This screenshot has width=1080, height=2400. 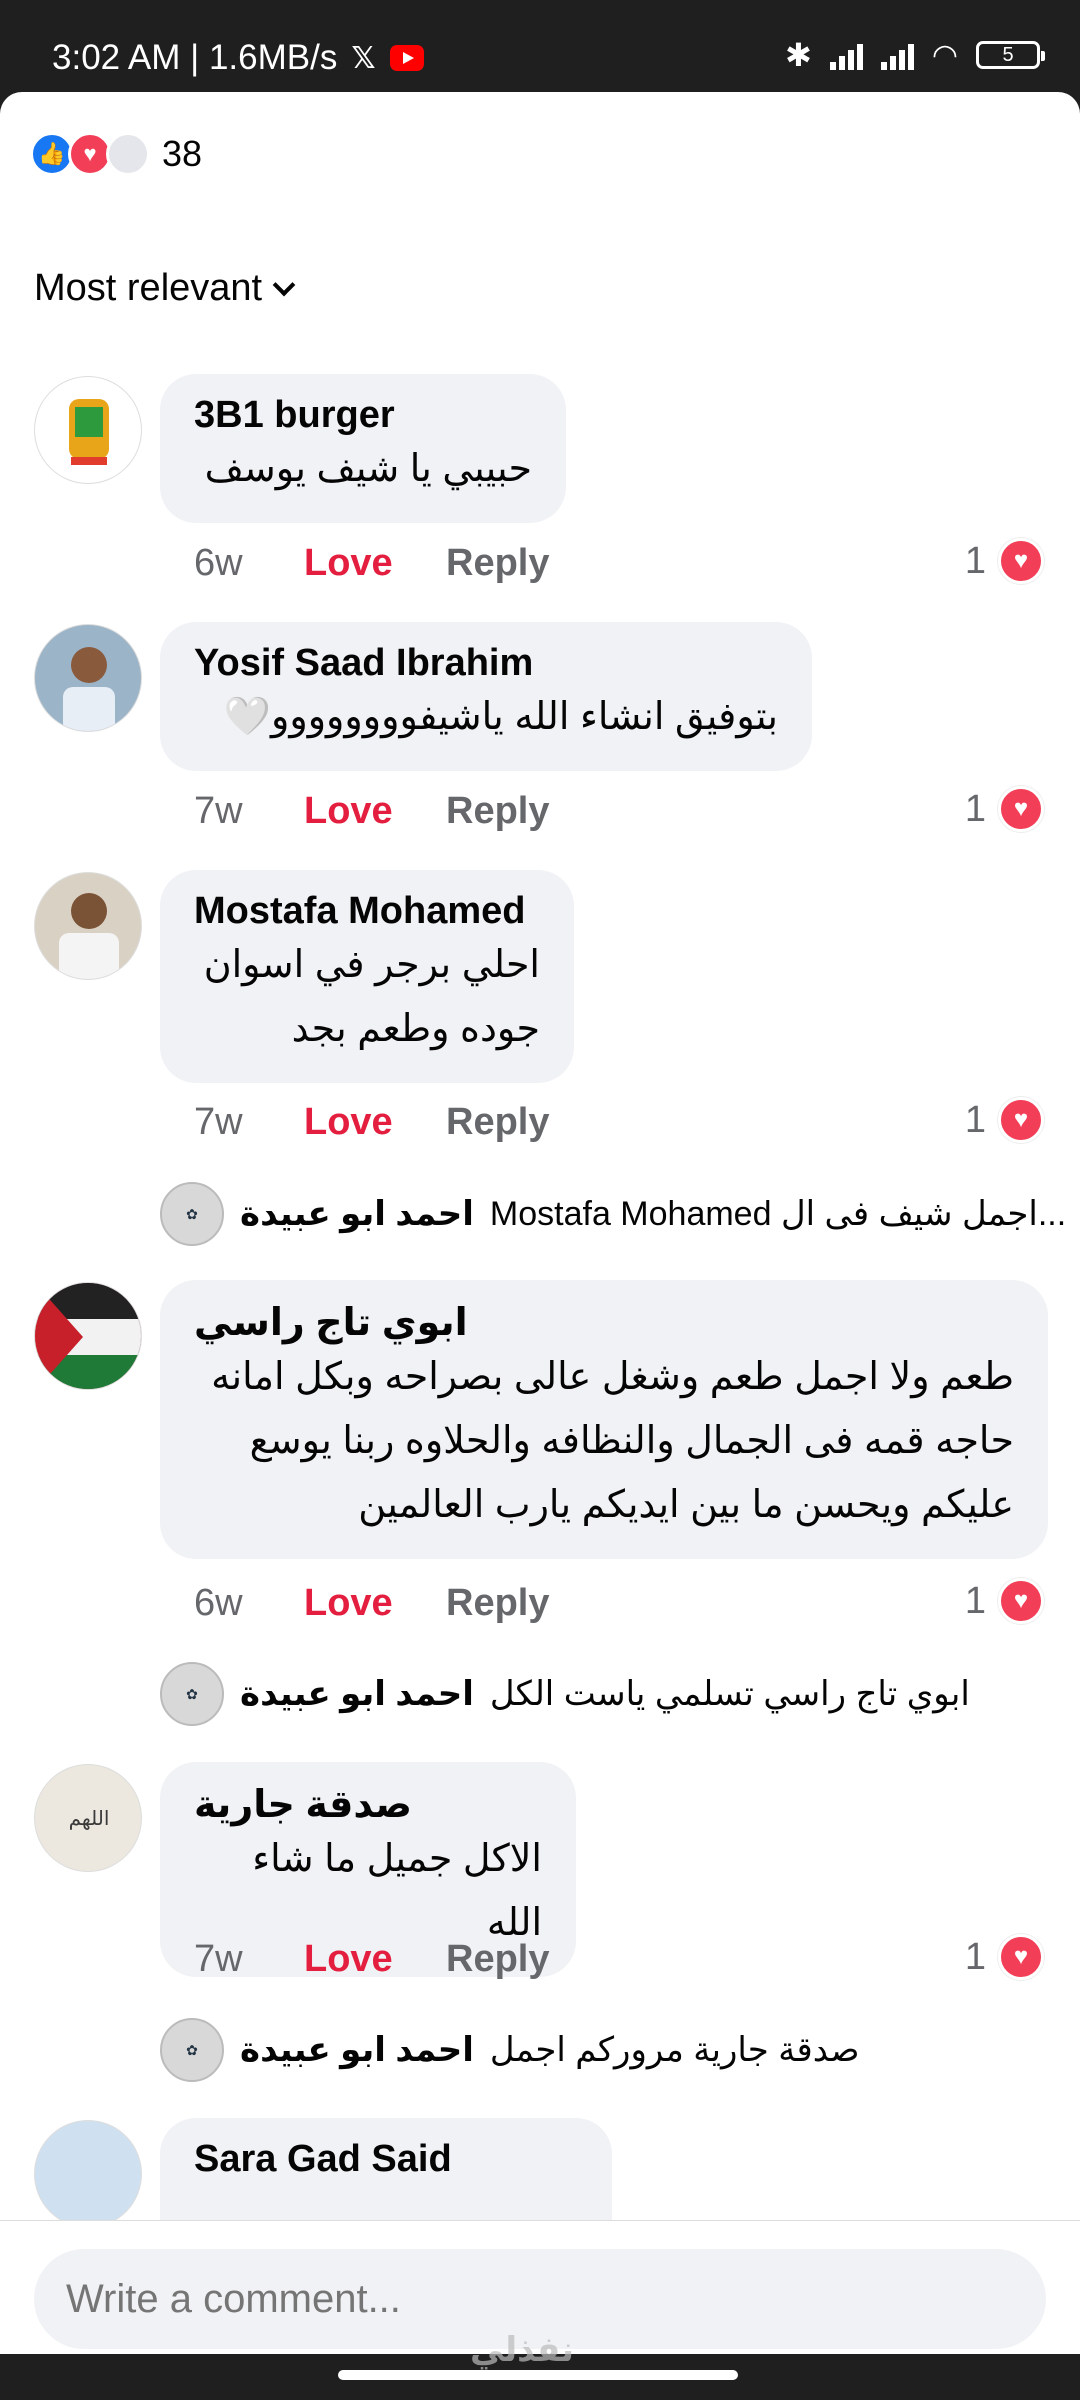 I want to click on reaction-summary: 👍 ♥ 38, so click(x=116, y=154).